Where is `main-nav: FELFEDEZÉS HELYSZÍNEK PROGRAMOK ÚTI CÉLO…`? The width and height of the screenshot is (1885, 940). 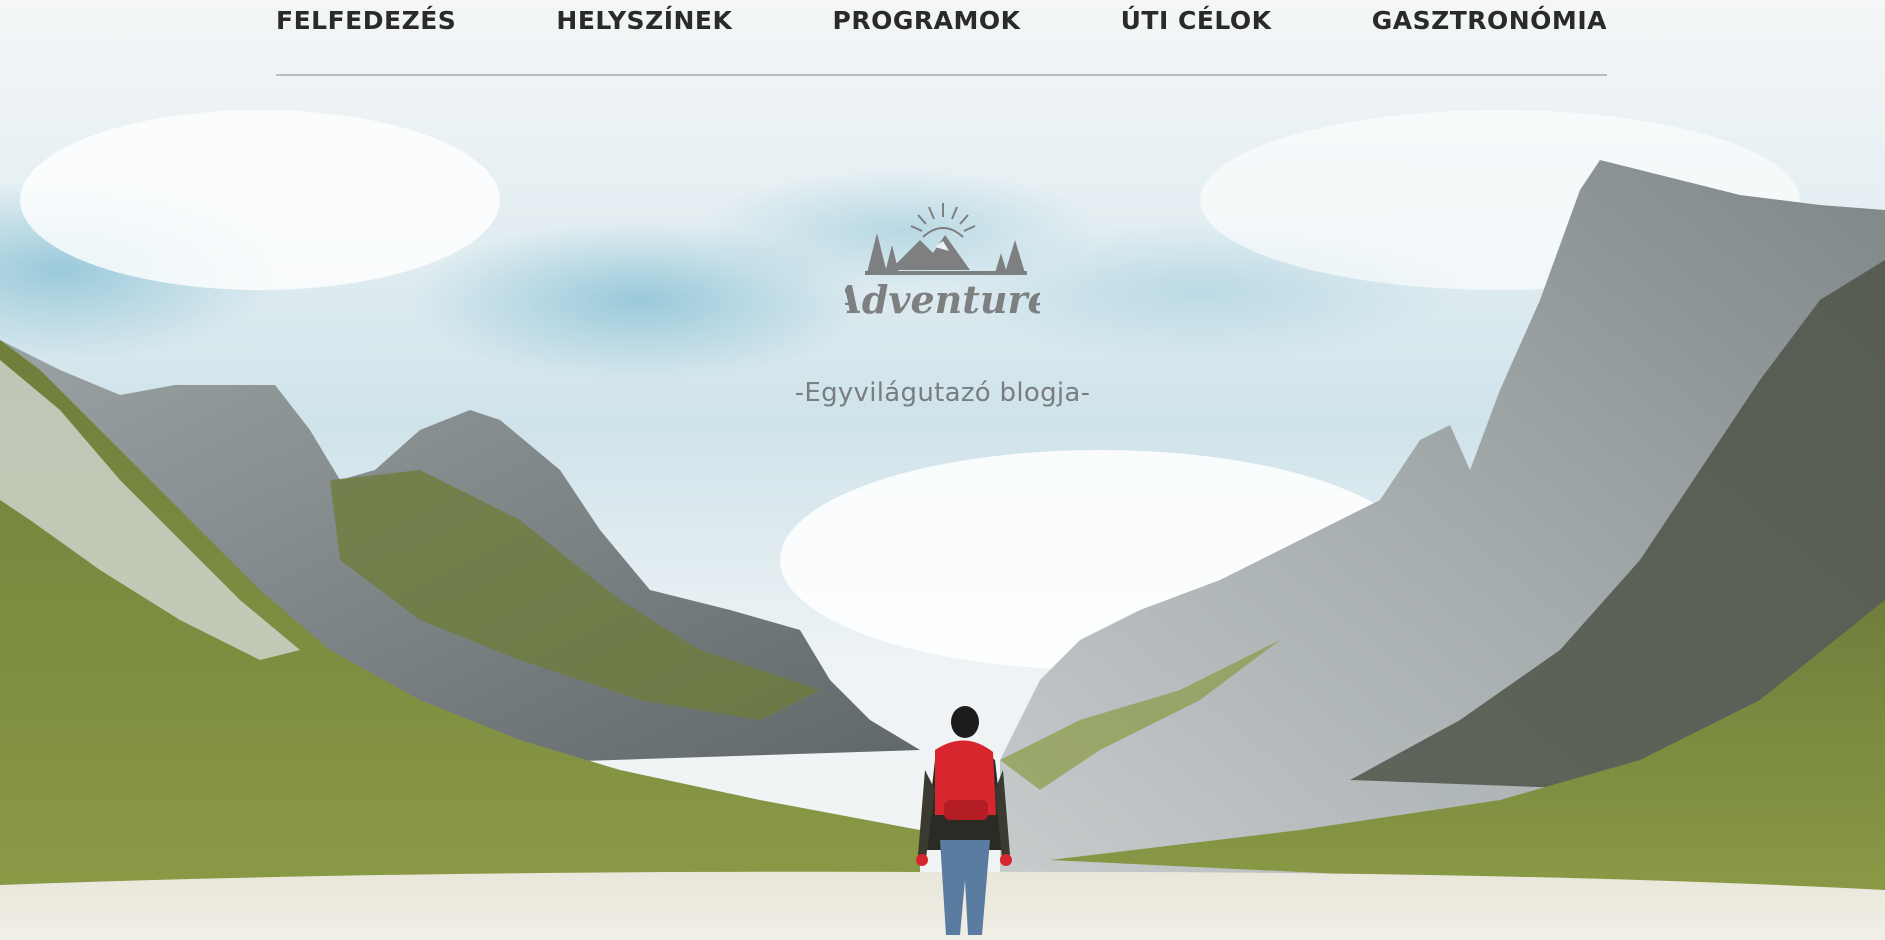
main-nav: FELFEDEZÉS HELYSZÍNEK PROGRAMOK ÚTI CÉLO… is located at coordinates (941, 38).